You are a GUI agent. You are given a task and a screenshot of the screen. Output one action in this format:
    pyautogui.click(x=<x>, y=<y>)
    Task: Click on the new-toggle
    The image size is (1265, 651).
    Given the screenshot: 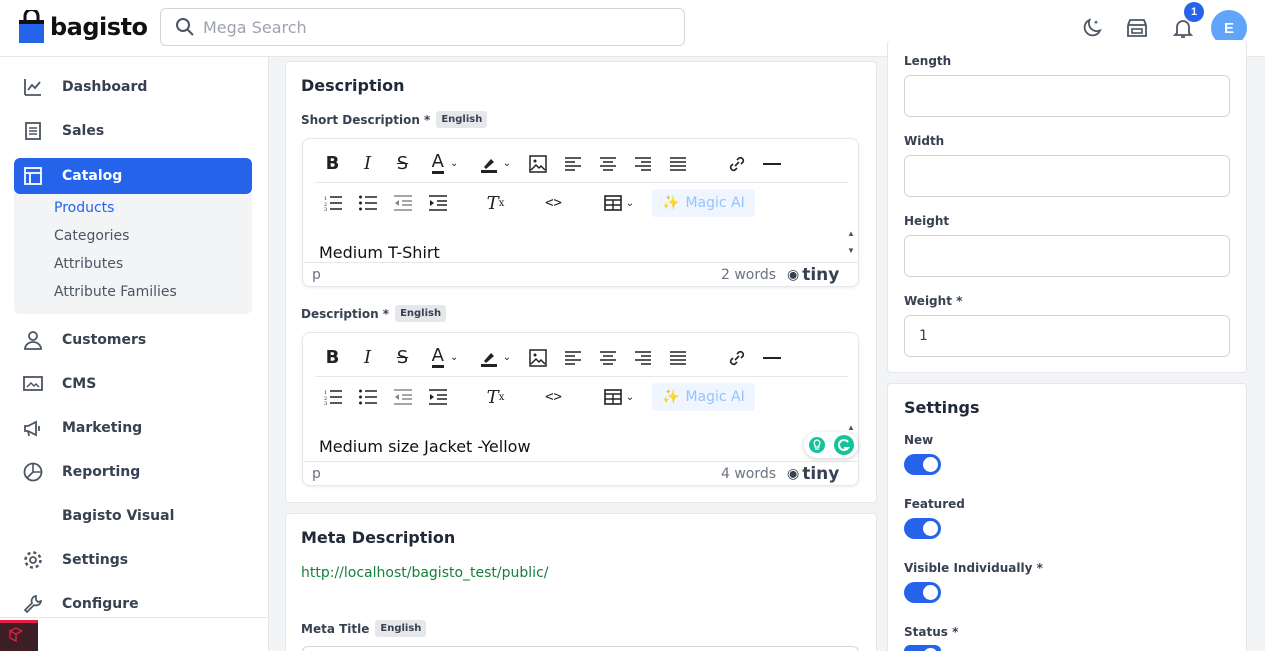 What is the action you would take?
    pyautogui.click(x=922, y=464)
    